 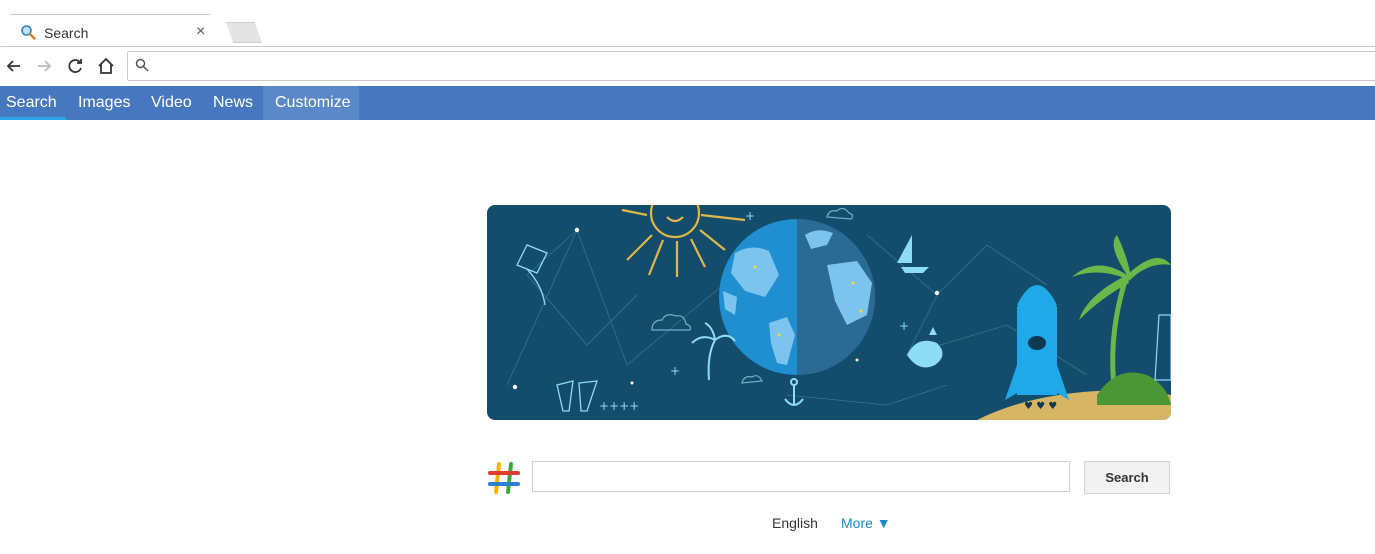 I want to click on forward-icon, so click(x=44, y=66).